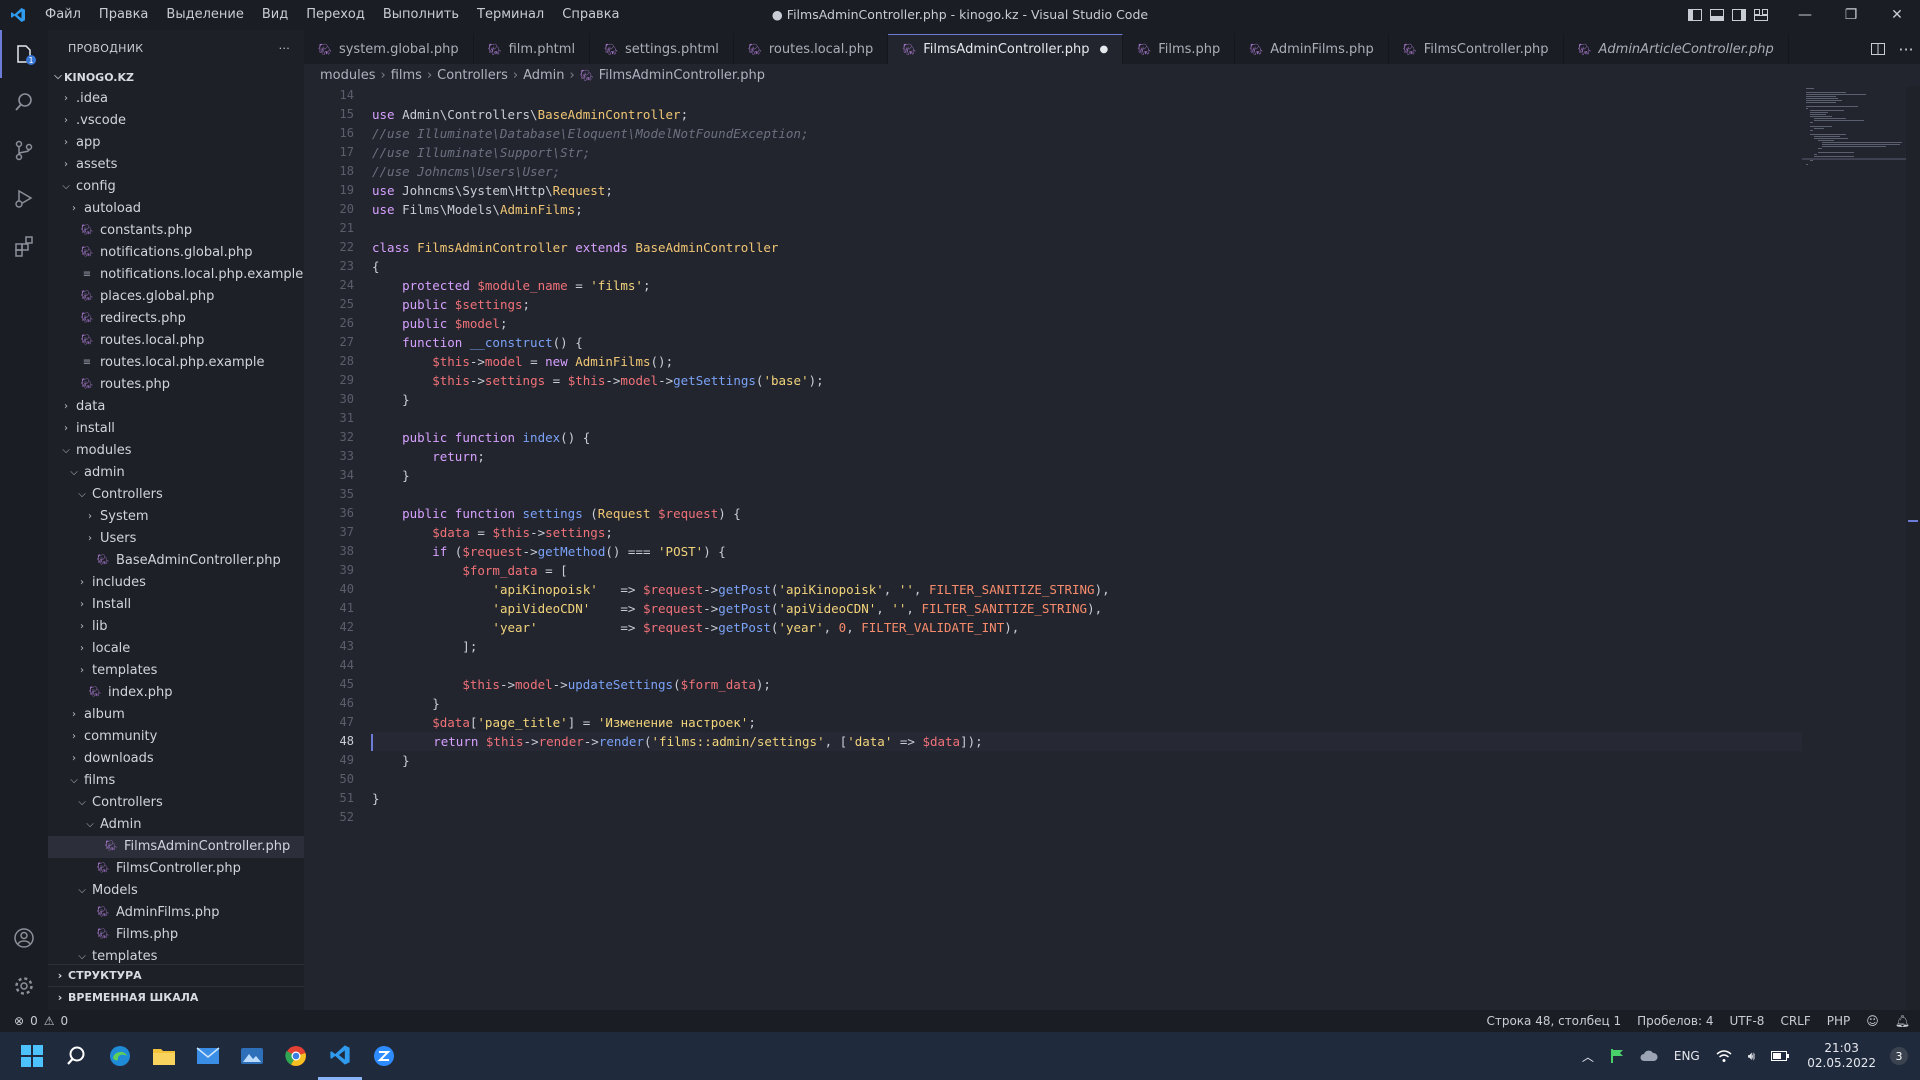 The height and width of the screenshot is (1080, 1920). Describe the element at coordinates (1312, 49) in the screenshot. I see `editor-tab: 🐘︎ AdminFilms.php` at that location.